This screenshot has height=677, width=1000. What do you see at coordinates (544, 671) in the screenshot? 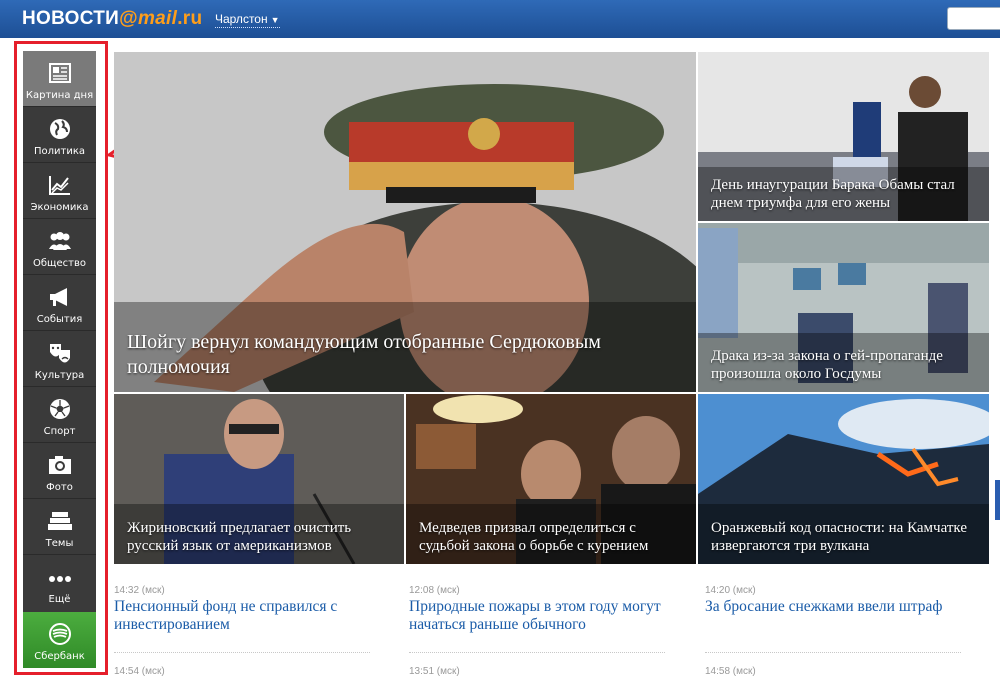
I see `news-item: 13:51 (мск)` at bounding box center [544, 671].